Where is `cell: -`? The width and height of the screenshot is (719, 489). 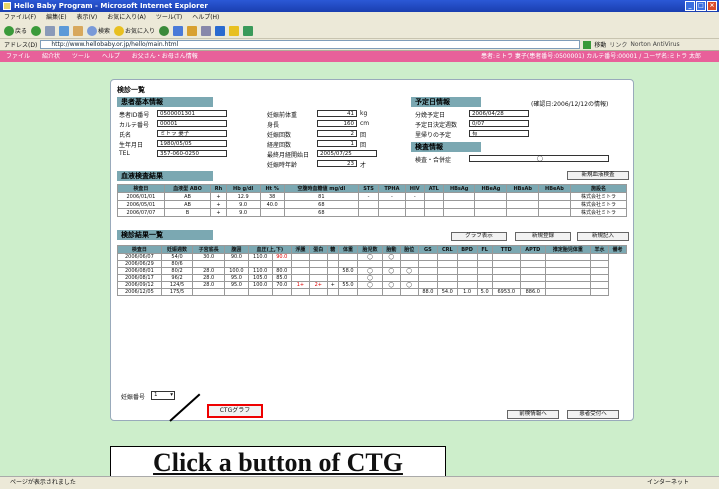 cell: - is located at coordinates (369, 196).